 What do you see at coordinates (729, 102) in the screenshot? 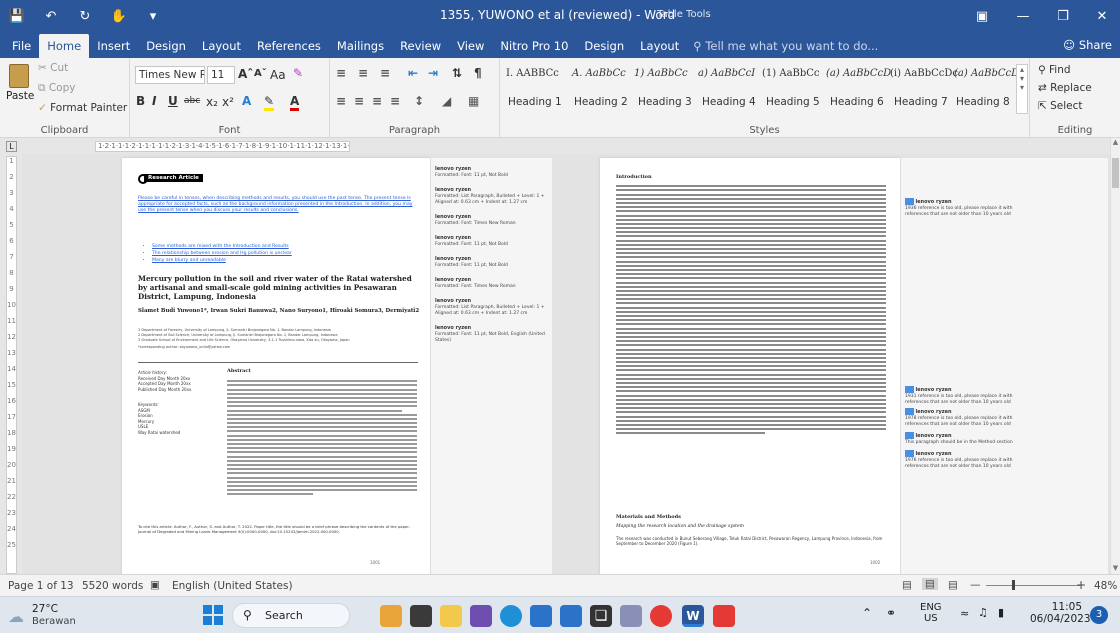
I see `style-heading-4: Heading 4` at bounding box center [729, 102].